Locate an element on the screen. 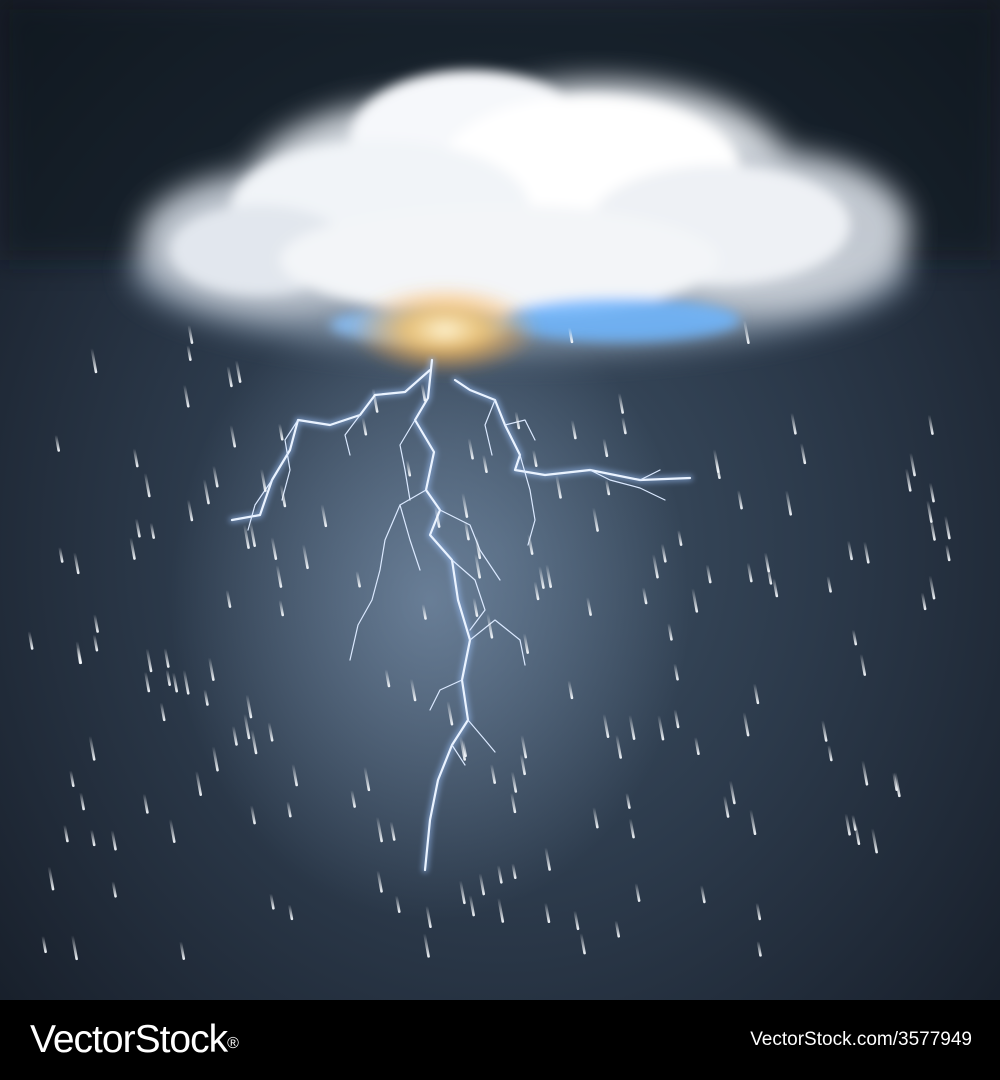 The width and height of the screenshot is (1000, 1080). brand-name: VectorStock is located at coordinates (129, 1039).